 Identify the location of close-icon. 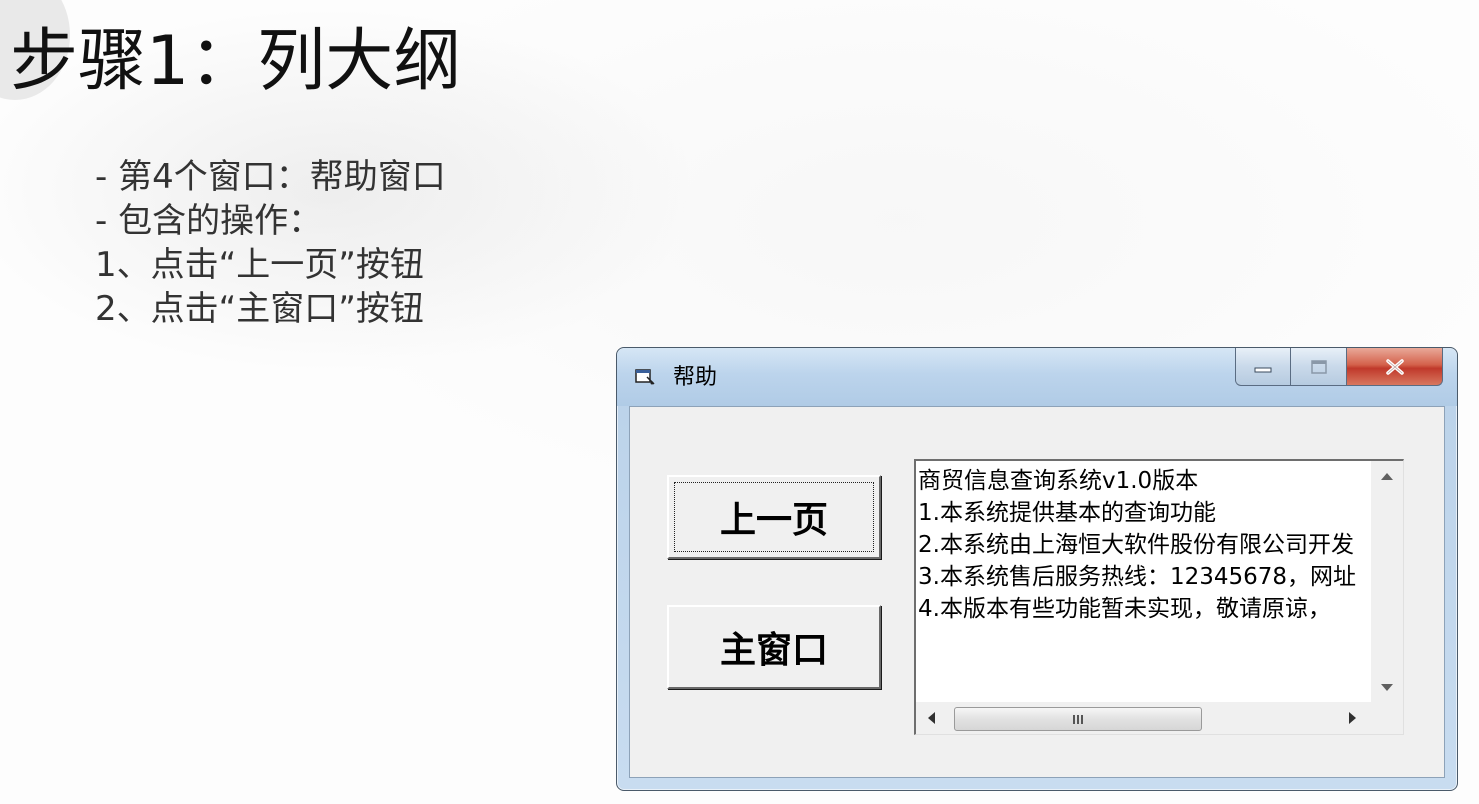
(1394, 366).